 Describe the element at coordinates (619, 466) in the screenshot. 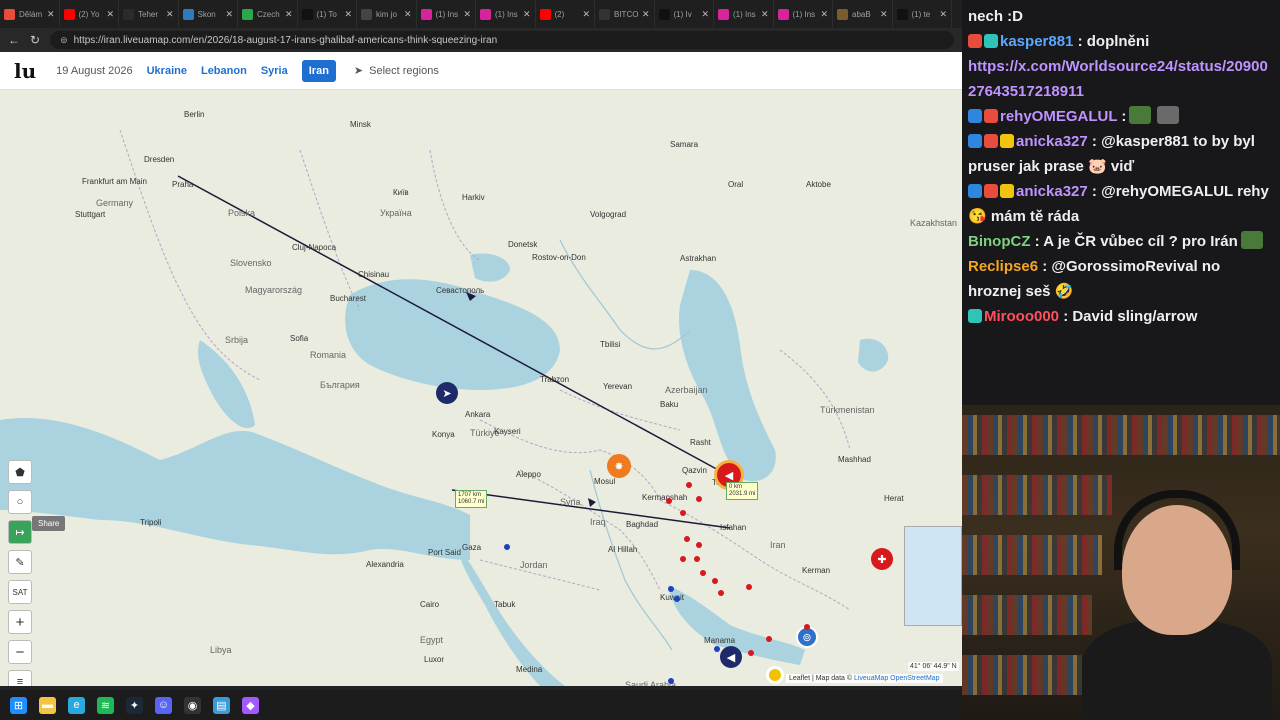

I see `explosion-marker-iraq: ✸` at that location.